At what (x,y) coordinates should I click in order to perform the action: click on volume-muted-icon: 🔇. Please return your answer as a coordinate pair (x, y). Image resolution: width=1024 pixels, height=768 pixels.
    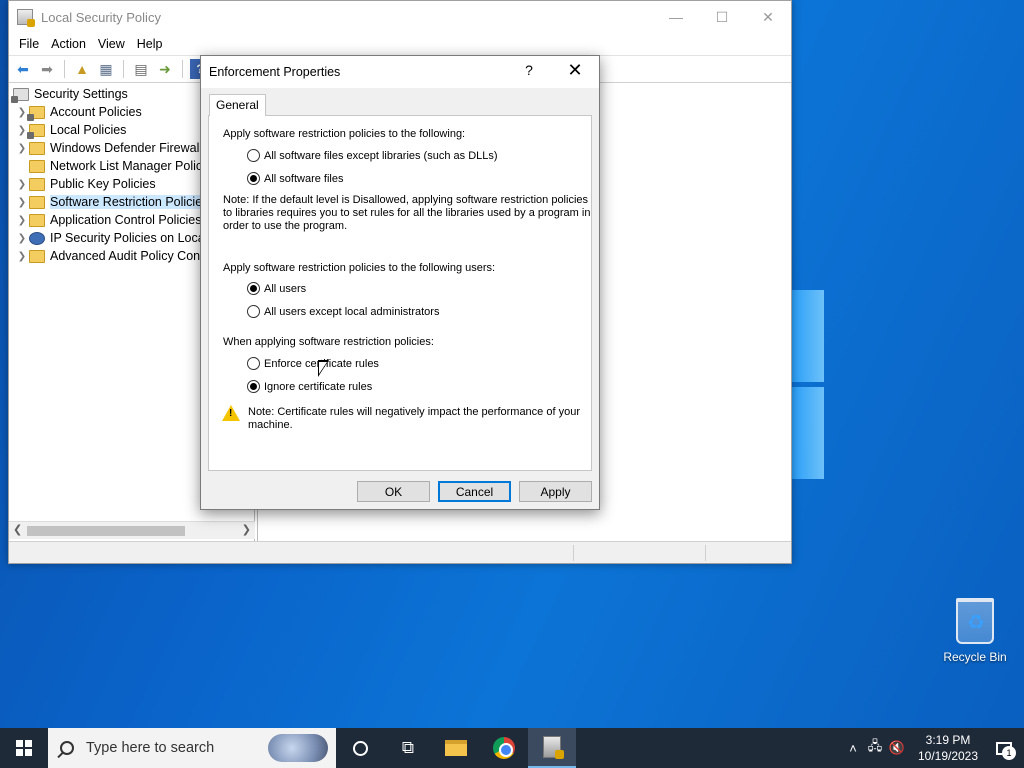
    Looking at the image, I should click on (897, 748).